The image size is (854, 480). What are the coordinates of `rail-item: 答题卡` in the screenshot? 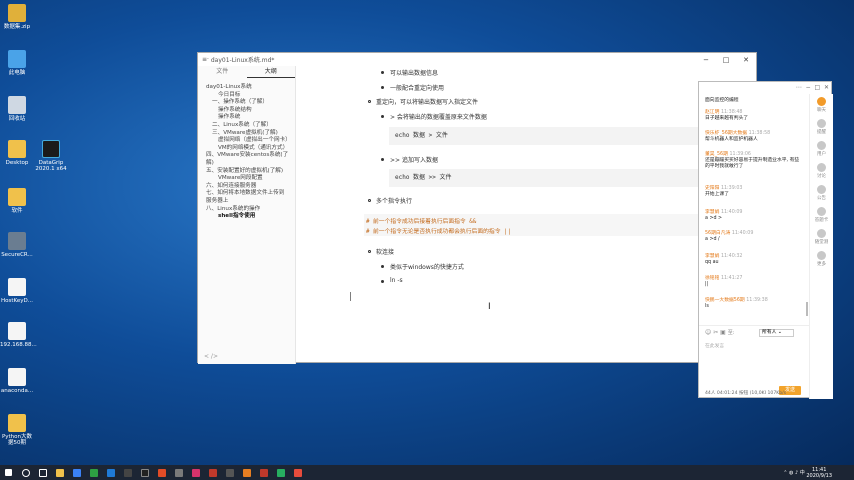 It's located at (821, 215).